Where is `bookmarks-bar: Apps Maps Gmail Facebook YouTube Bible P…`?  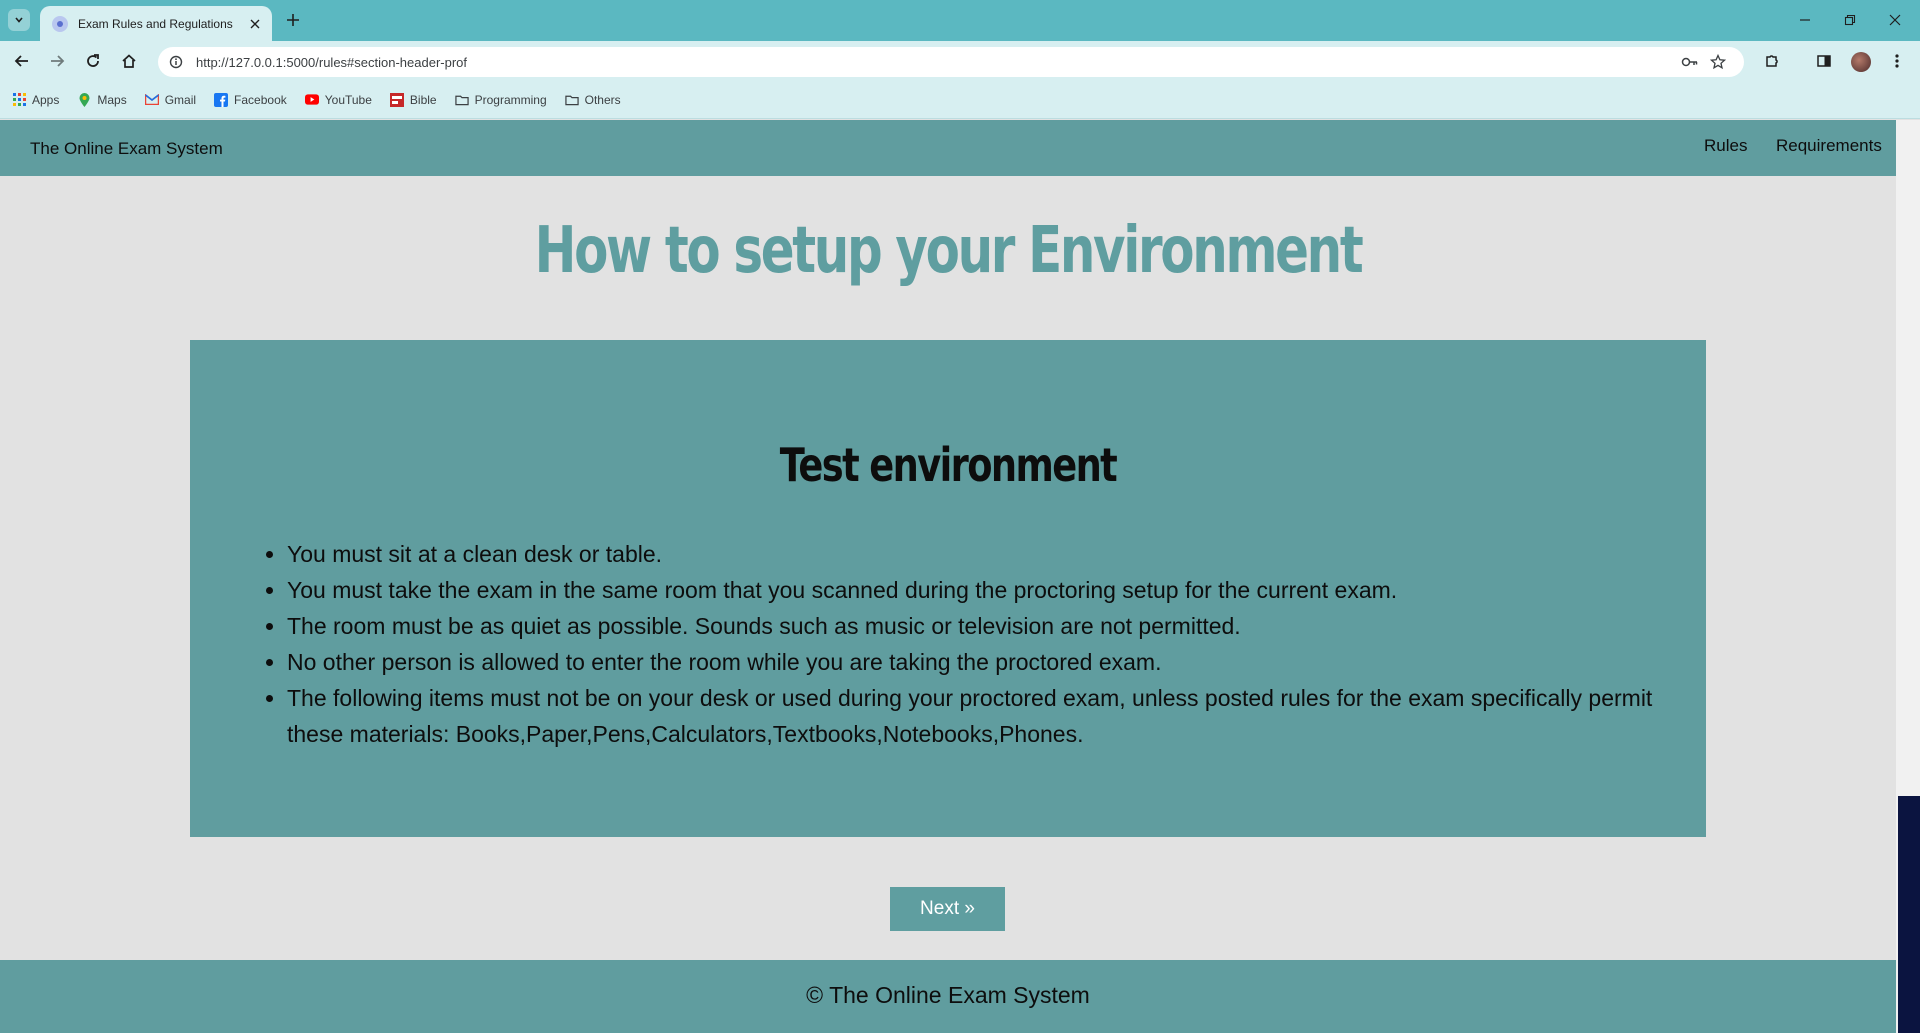 bookmarks-bar: Apps Maps Gmail Facebook YouTube Bible P… is located at coordinates (960, 100).